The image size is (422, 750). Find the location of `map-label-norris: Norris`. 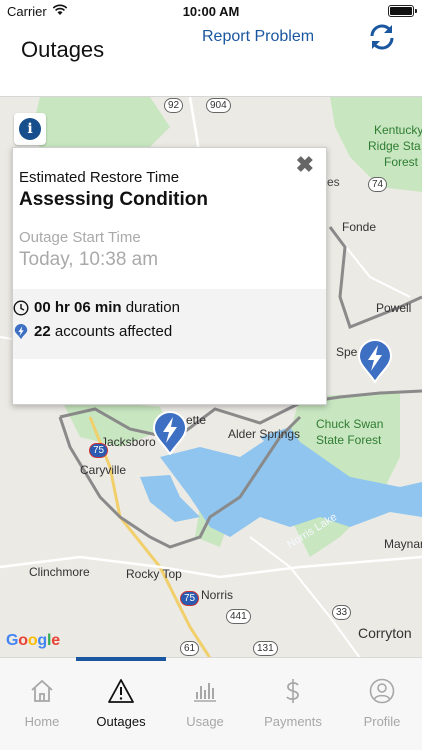

map-label-norris: Norris is located at coordinates (217, 595).